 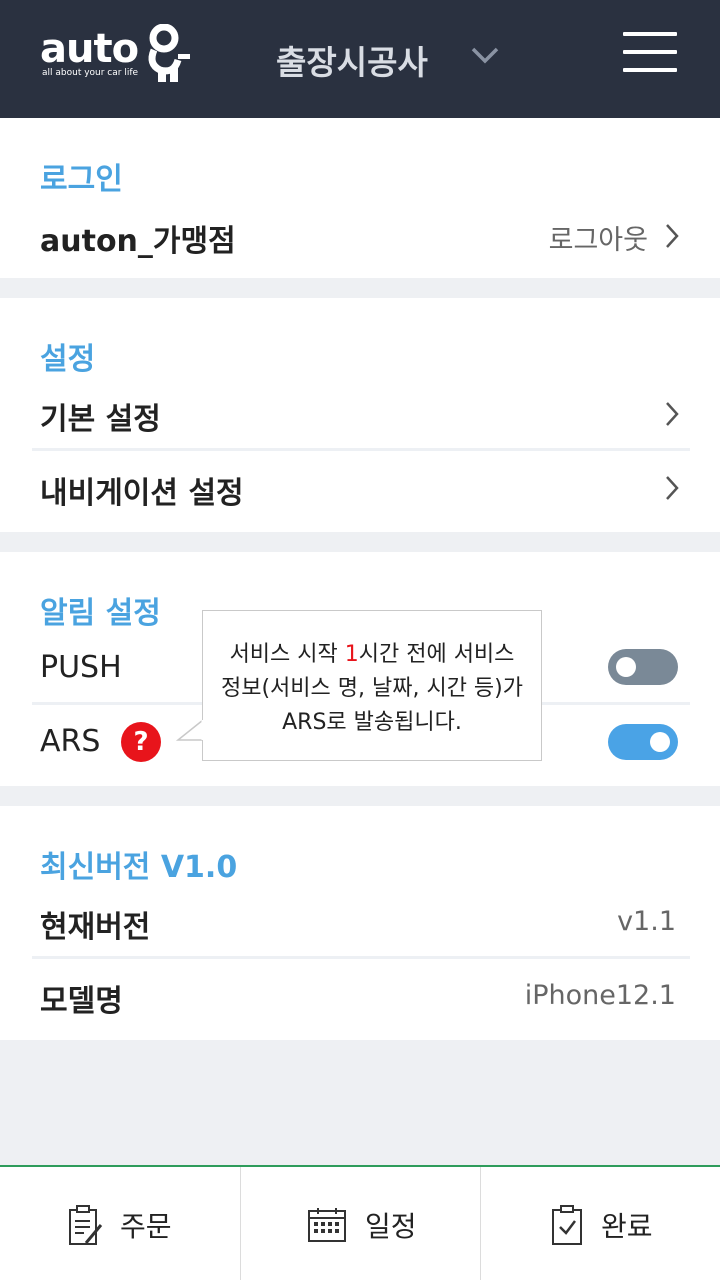 I want to click on help-question-icon: ?, so click(x=141, y=742).